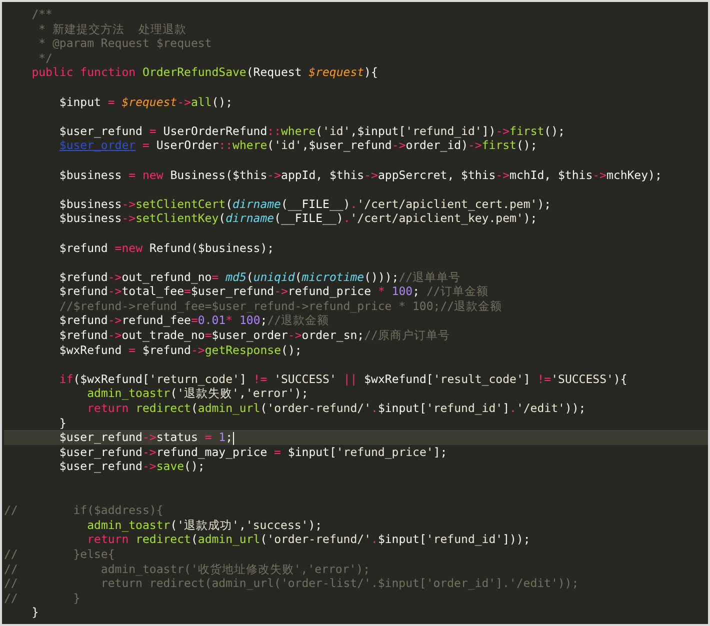 The height and width of the screenshot is (626, 710). Describe the element at coordinates (204, 525) in the screenshot. I see `code-line: admin_toastr('退款成功','success');` at that location.